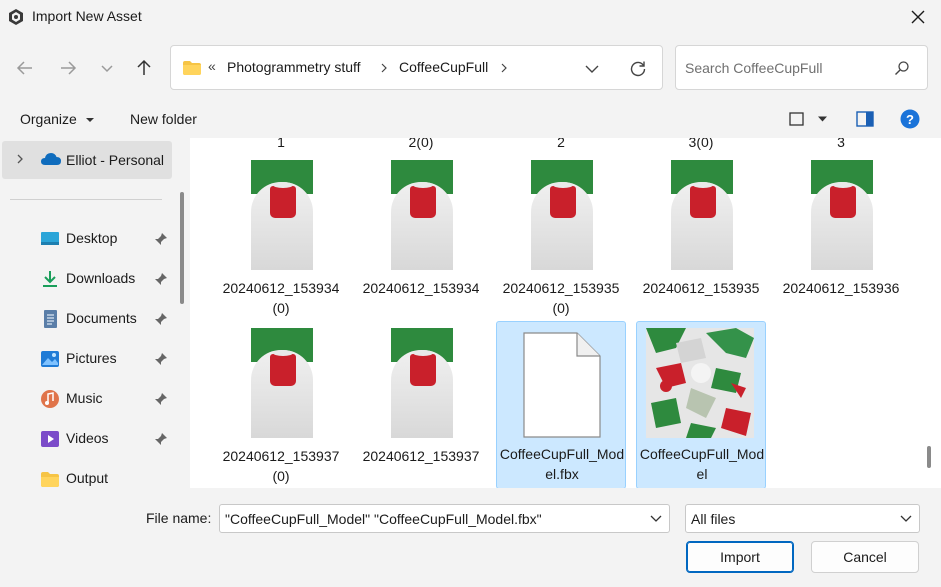 The width and height of the screenshot is (941, 587). Describe the element at coordinates (48, 119) in the screenshot. I see `organize-label: Organize` at that location.